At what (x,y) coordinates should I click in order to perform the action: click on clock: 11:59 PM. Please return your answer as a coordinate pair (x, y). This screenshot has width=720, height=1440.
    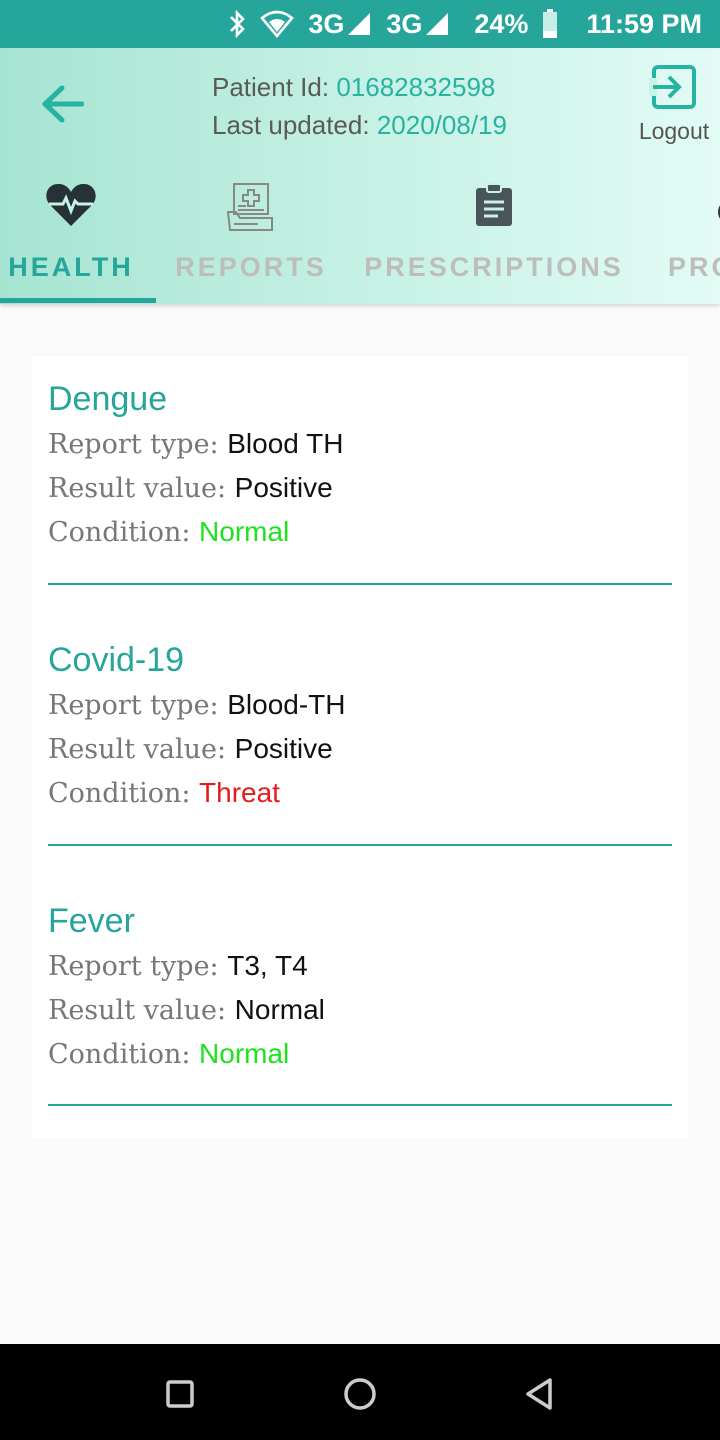
    Looking at the image, I should click on (644, 23).